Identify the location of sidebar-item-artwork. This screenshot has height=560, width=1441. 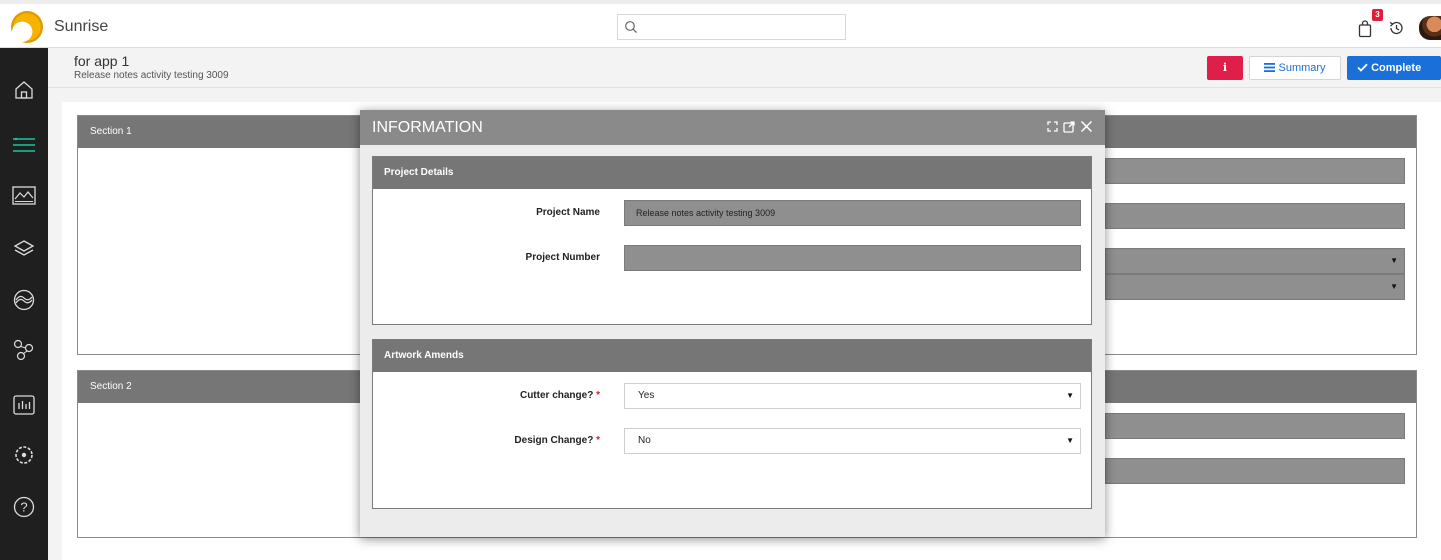
(24, 196).